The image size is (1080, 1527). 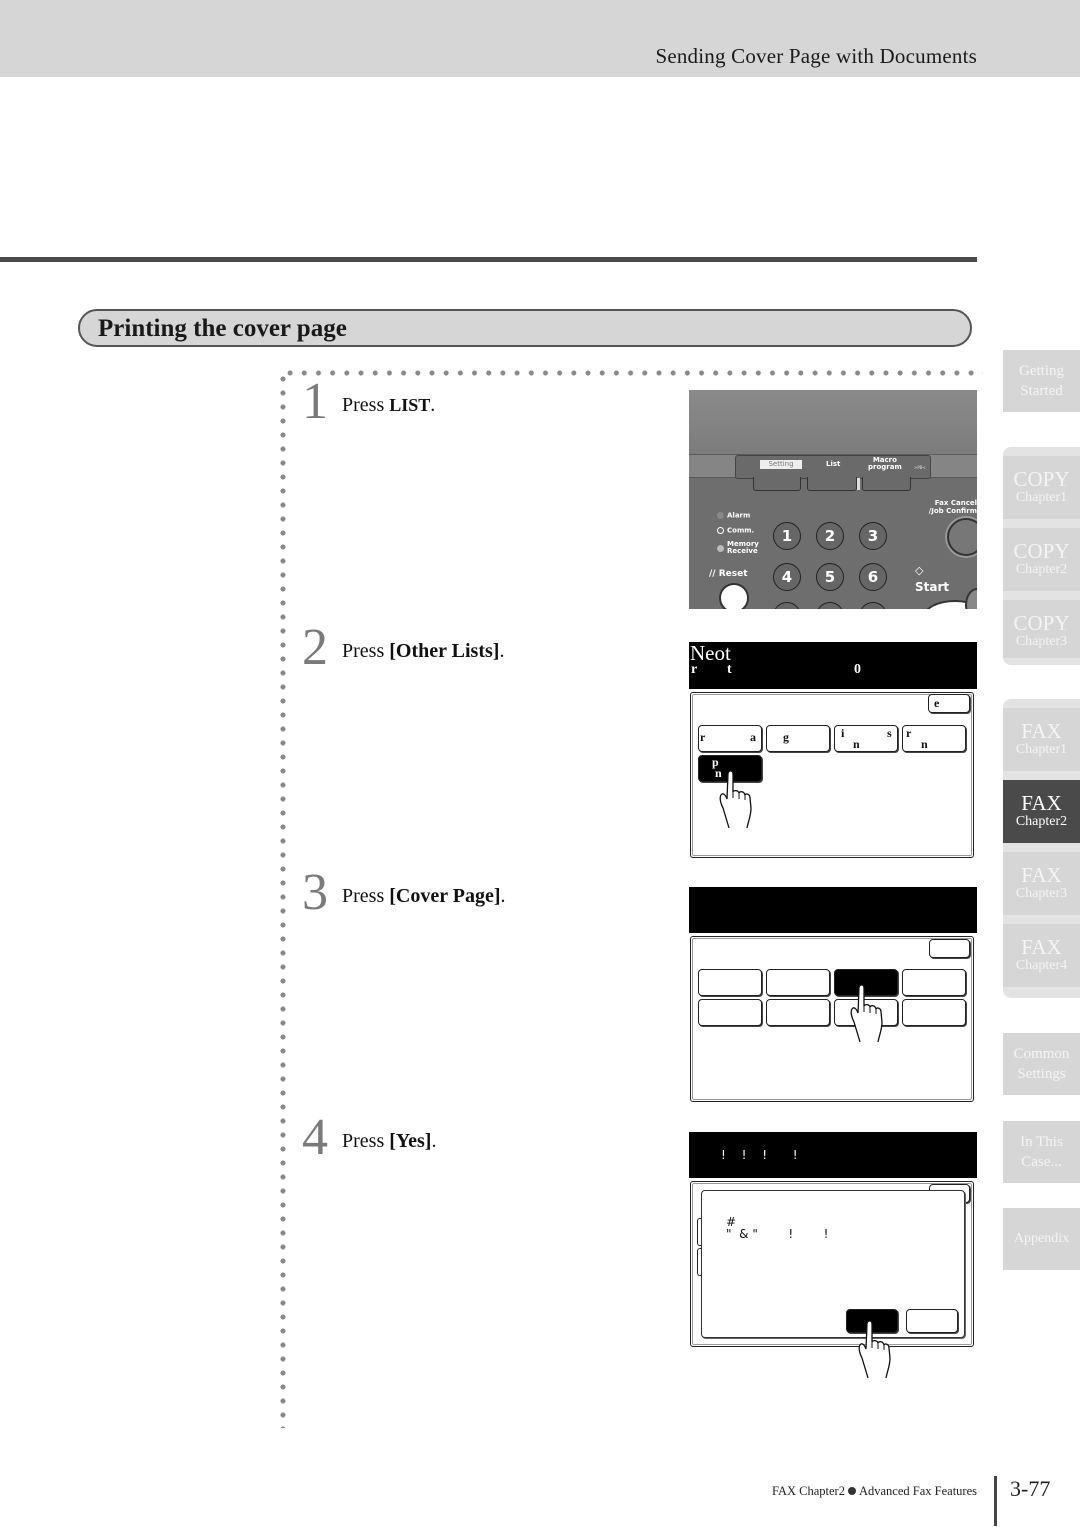 I want to click on step-instruction: Press [Cover Page]., so click(x=424, y=896).